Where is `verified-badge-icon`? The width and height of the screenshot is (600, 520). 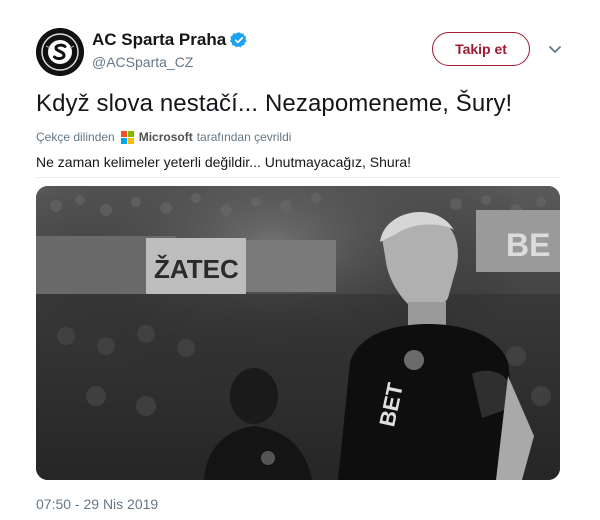
verified-badge-icon is located at coordinates (239, 40).